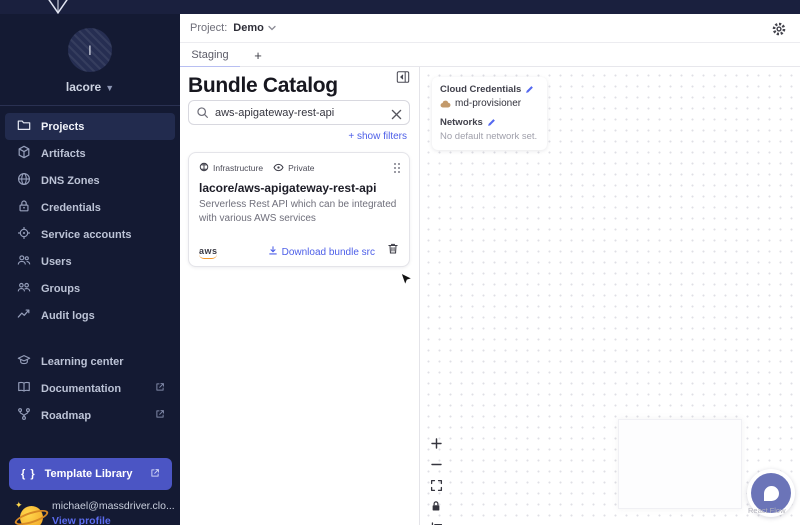 The height and width of the screenshot is (525, 800). Describe the element at coordinates (436, 443) in the screenshot. I see `zoom-in-button` at that location.